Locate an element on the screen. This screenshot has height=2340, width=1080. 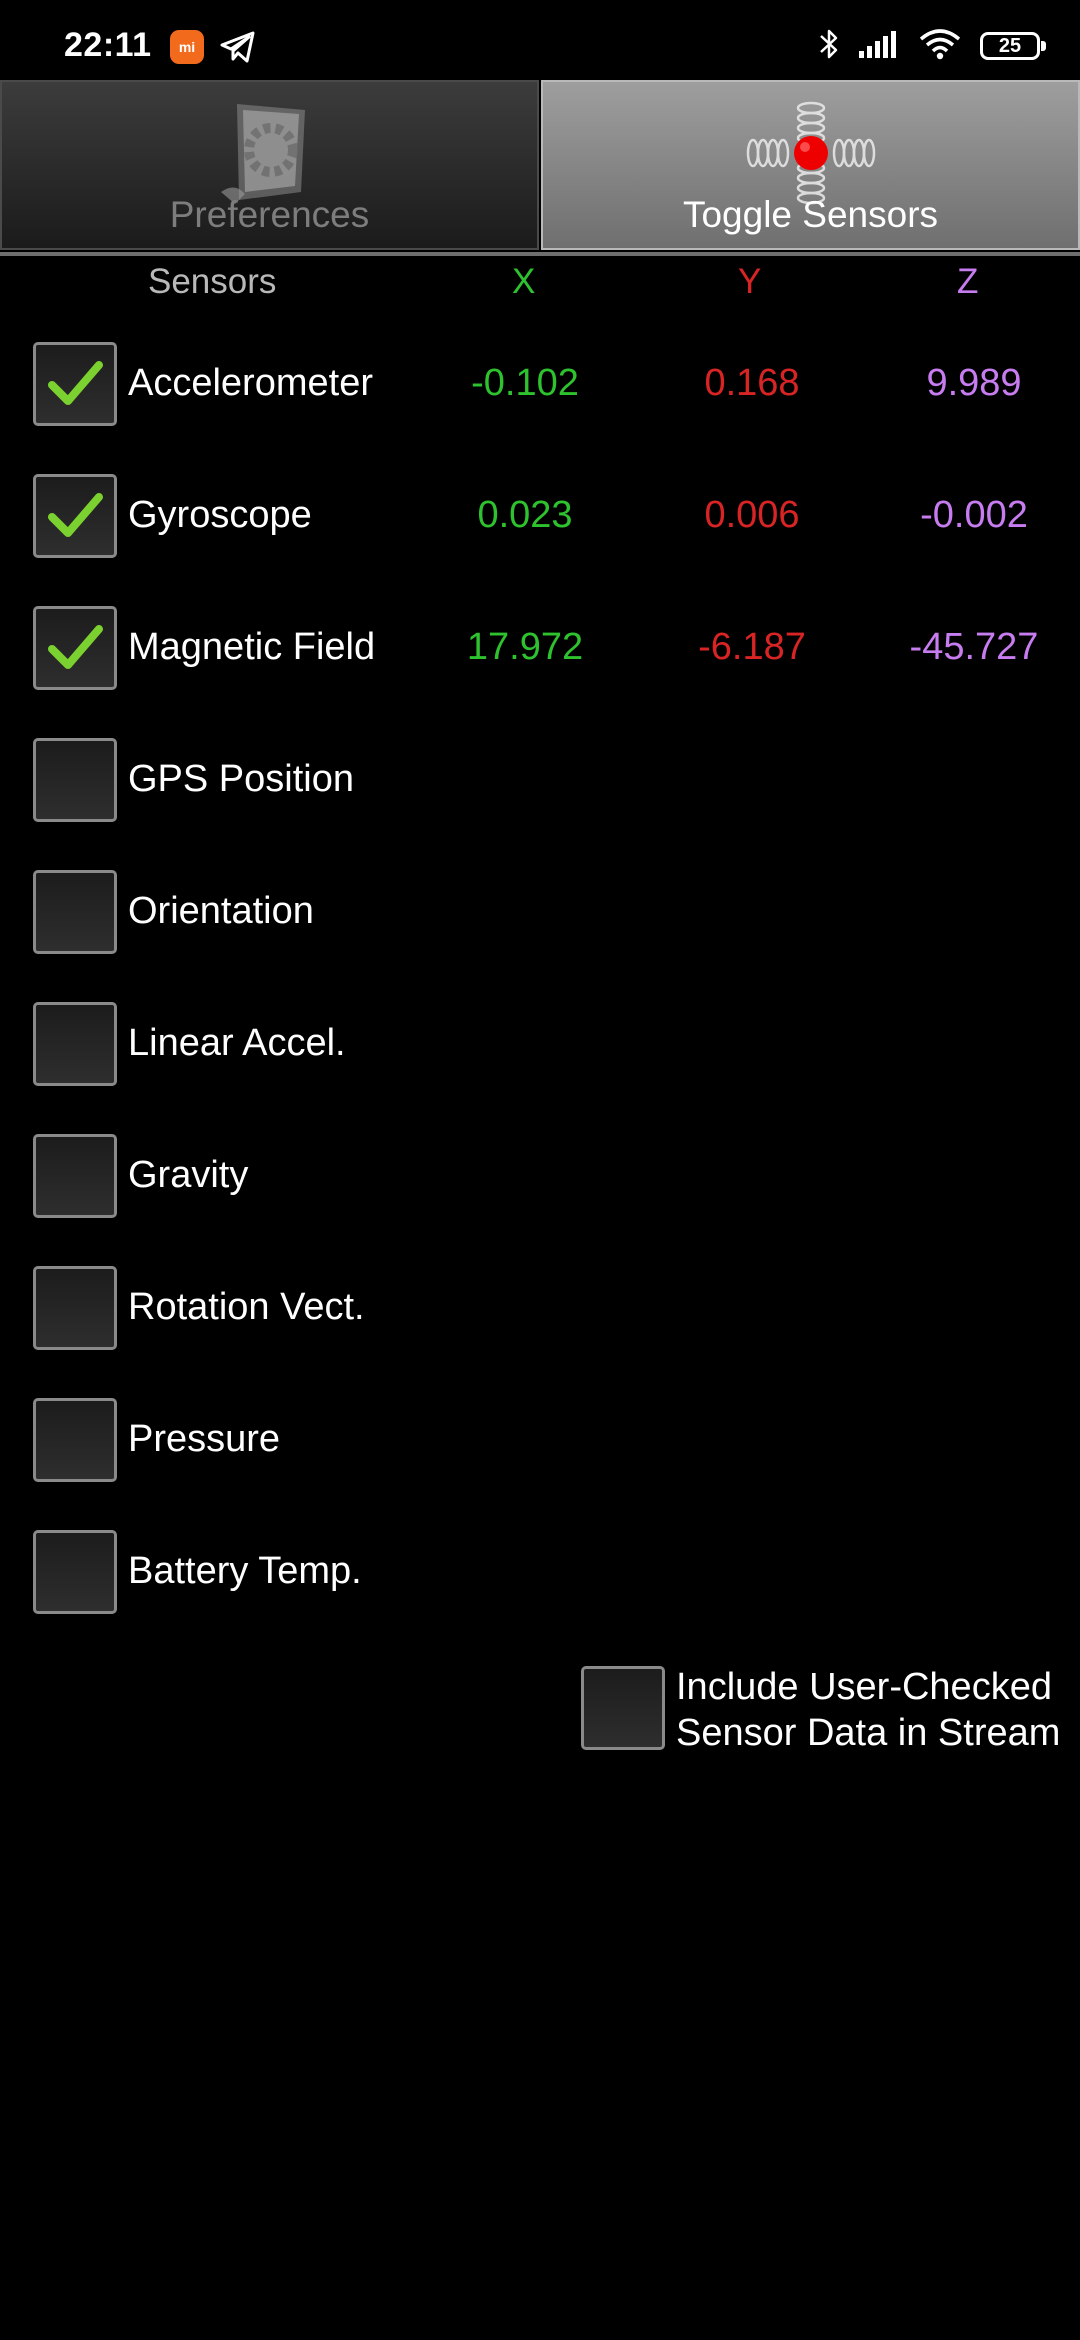
sensor-label: Battery Temp. is located at coordinates (245, 1571).